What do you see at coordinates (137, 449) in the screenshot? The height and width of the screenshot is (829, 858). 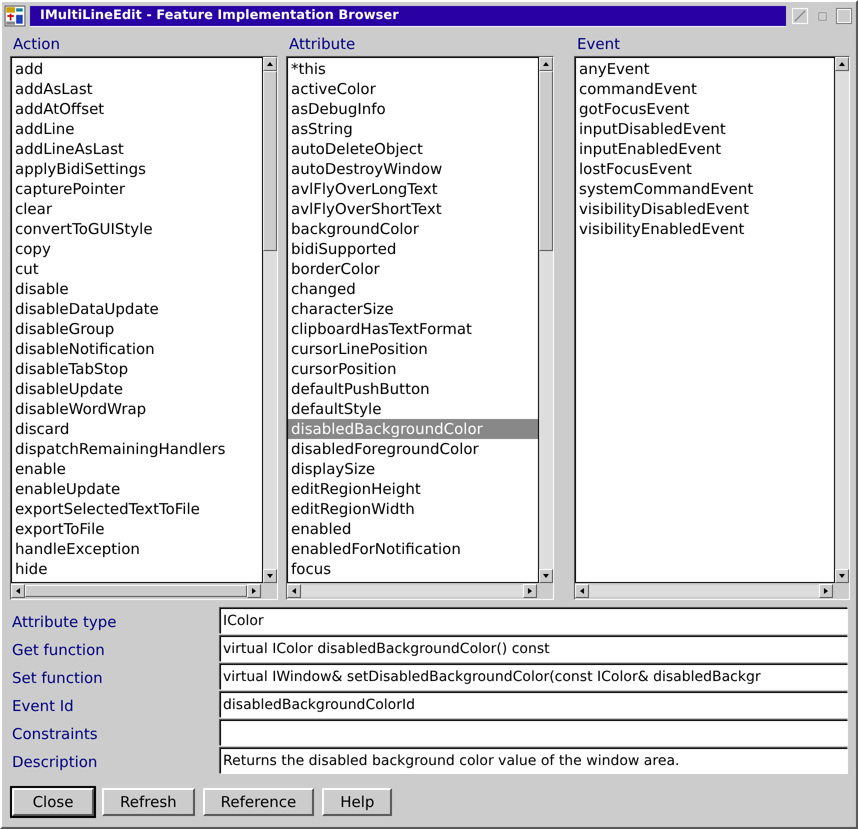 I see `list-item: dispatchRemainingHandlers` at bounding box center [137, 449].